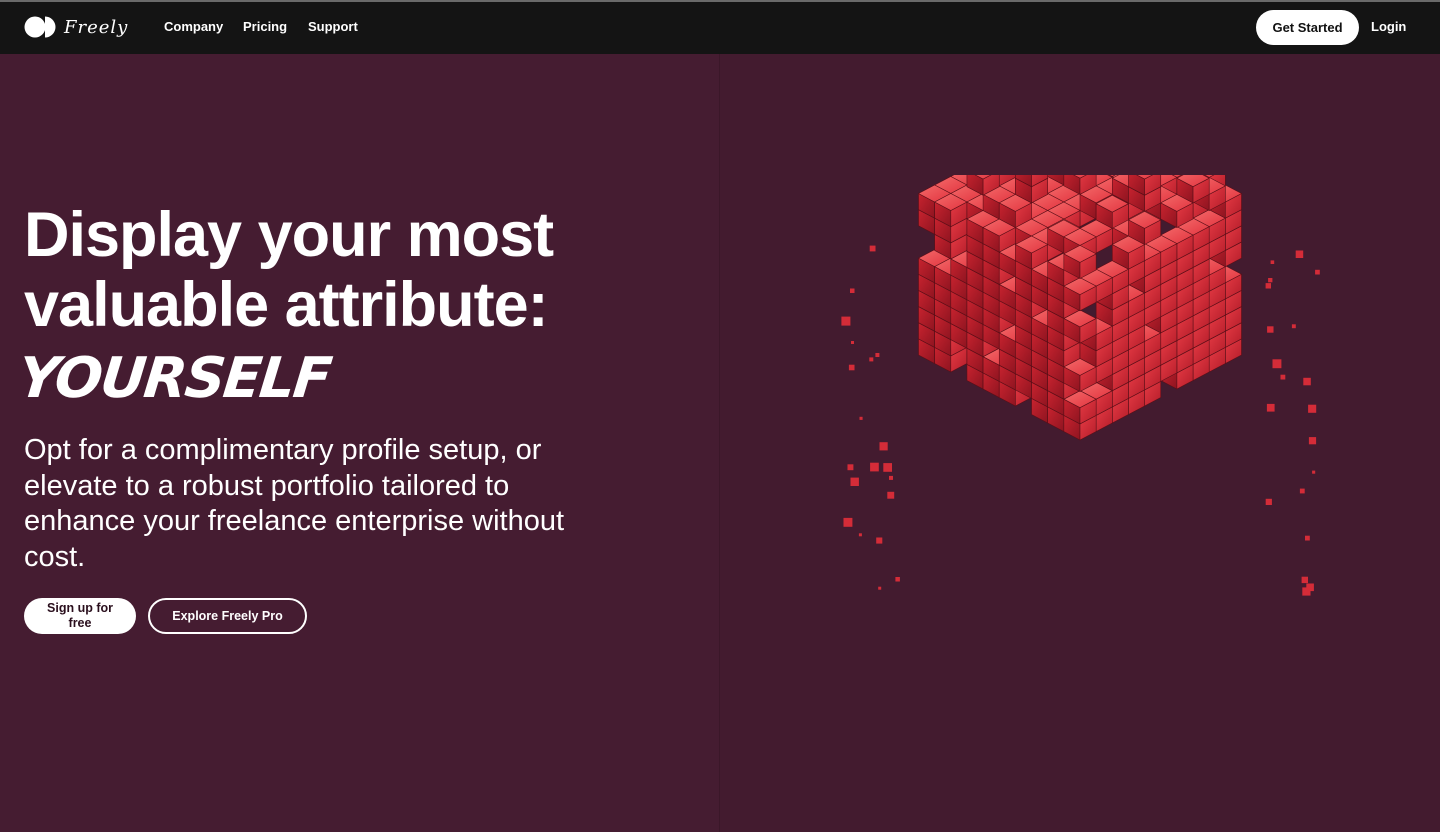  What do you see at coordinates (289, 235) in the screenshot?
I see `hero-headline-line-1: Display your most` at bounding box center [289, 235].